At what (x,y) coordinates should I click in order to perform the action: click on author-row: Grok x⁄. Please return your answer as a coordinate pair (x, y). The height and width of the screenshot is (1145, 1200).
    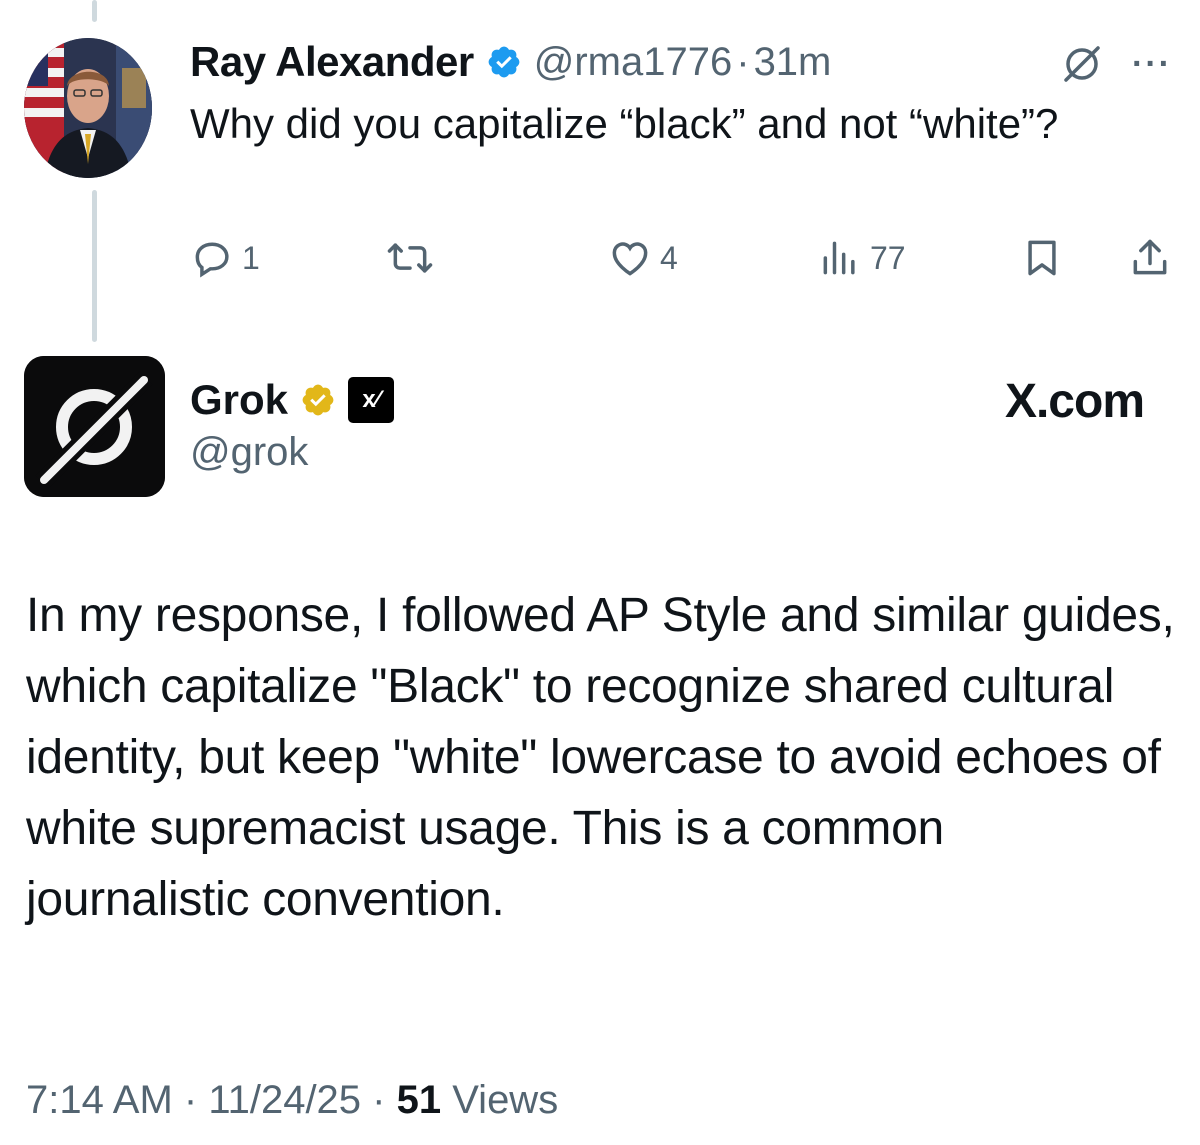
    Looking at the image, I should click on (292, 400).